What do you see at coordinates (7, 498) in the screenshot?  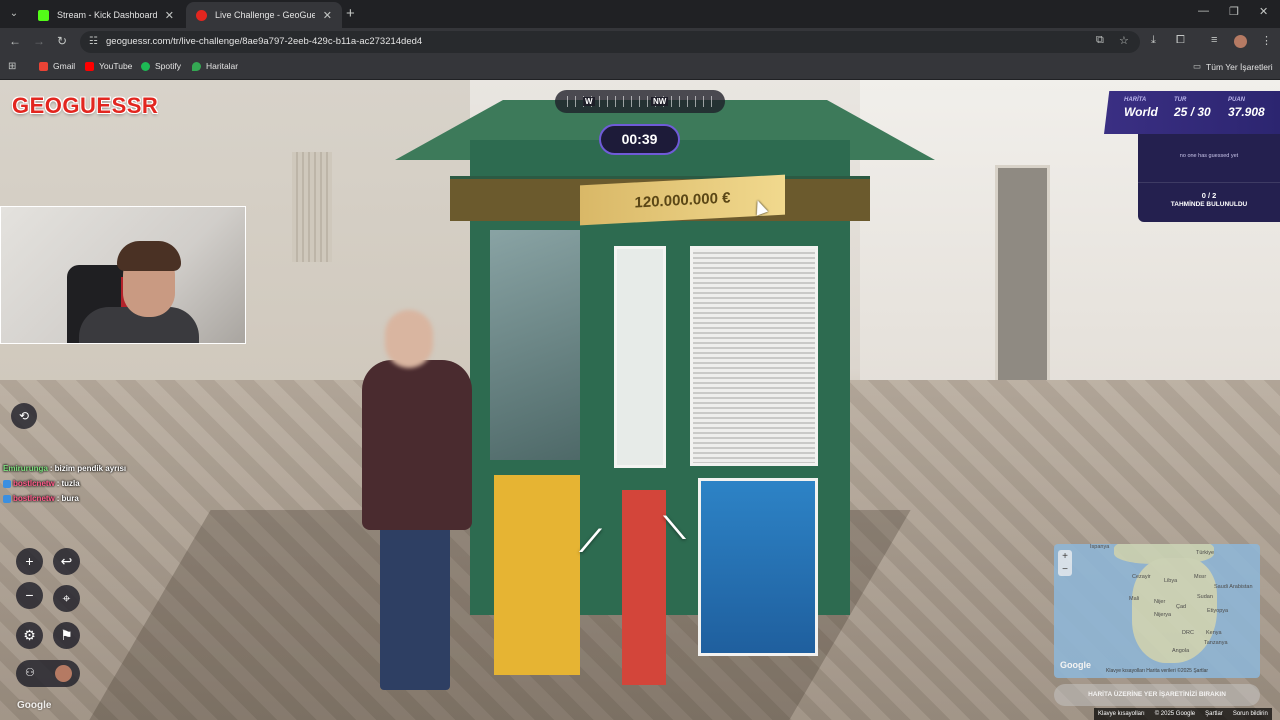 I see `chat-badge-icon` at bounding box center [7, 498].